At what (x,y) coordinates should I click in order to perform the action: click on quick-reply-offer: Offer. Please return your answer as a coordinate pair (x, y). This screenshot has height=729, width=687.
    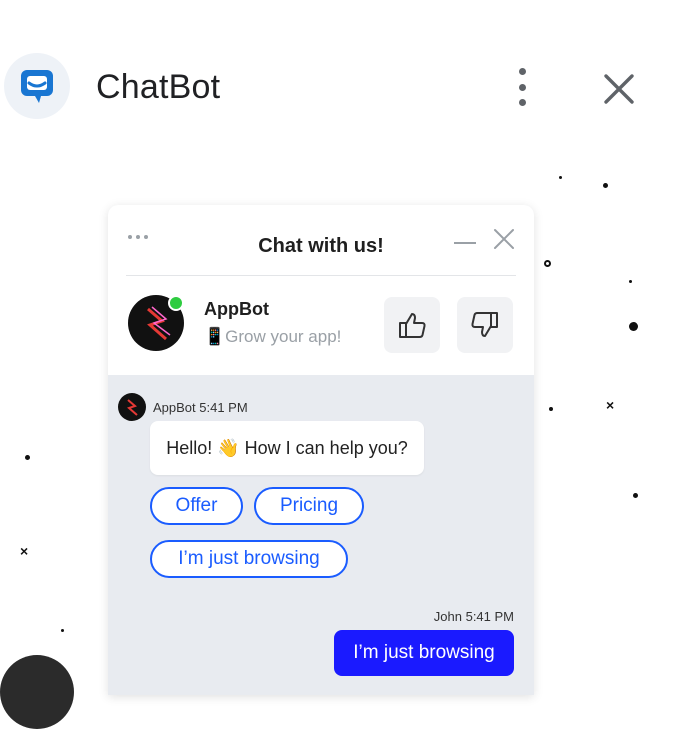
    Looking at the image, I should click on (196, 506).